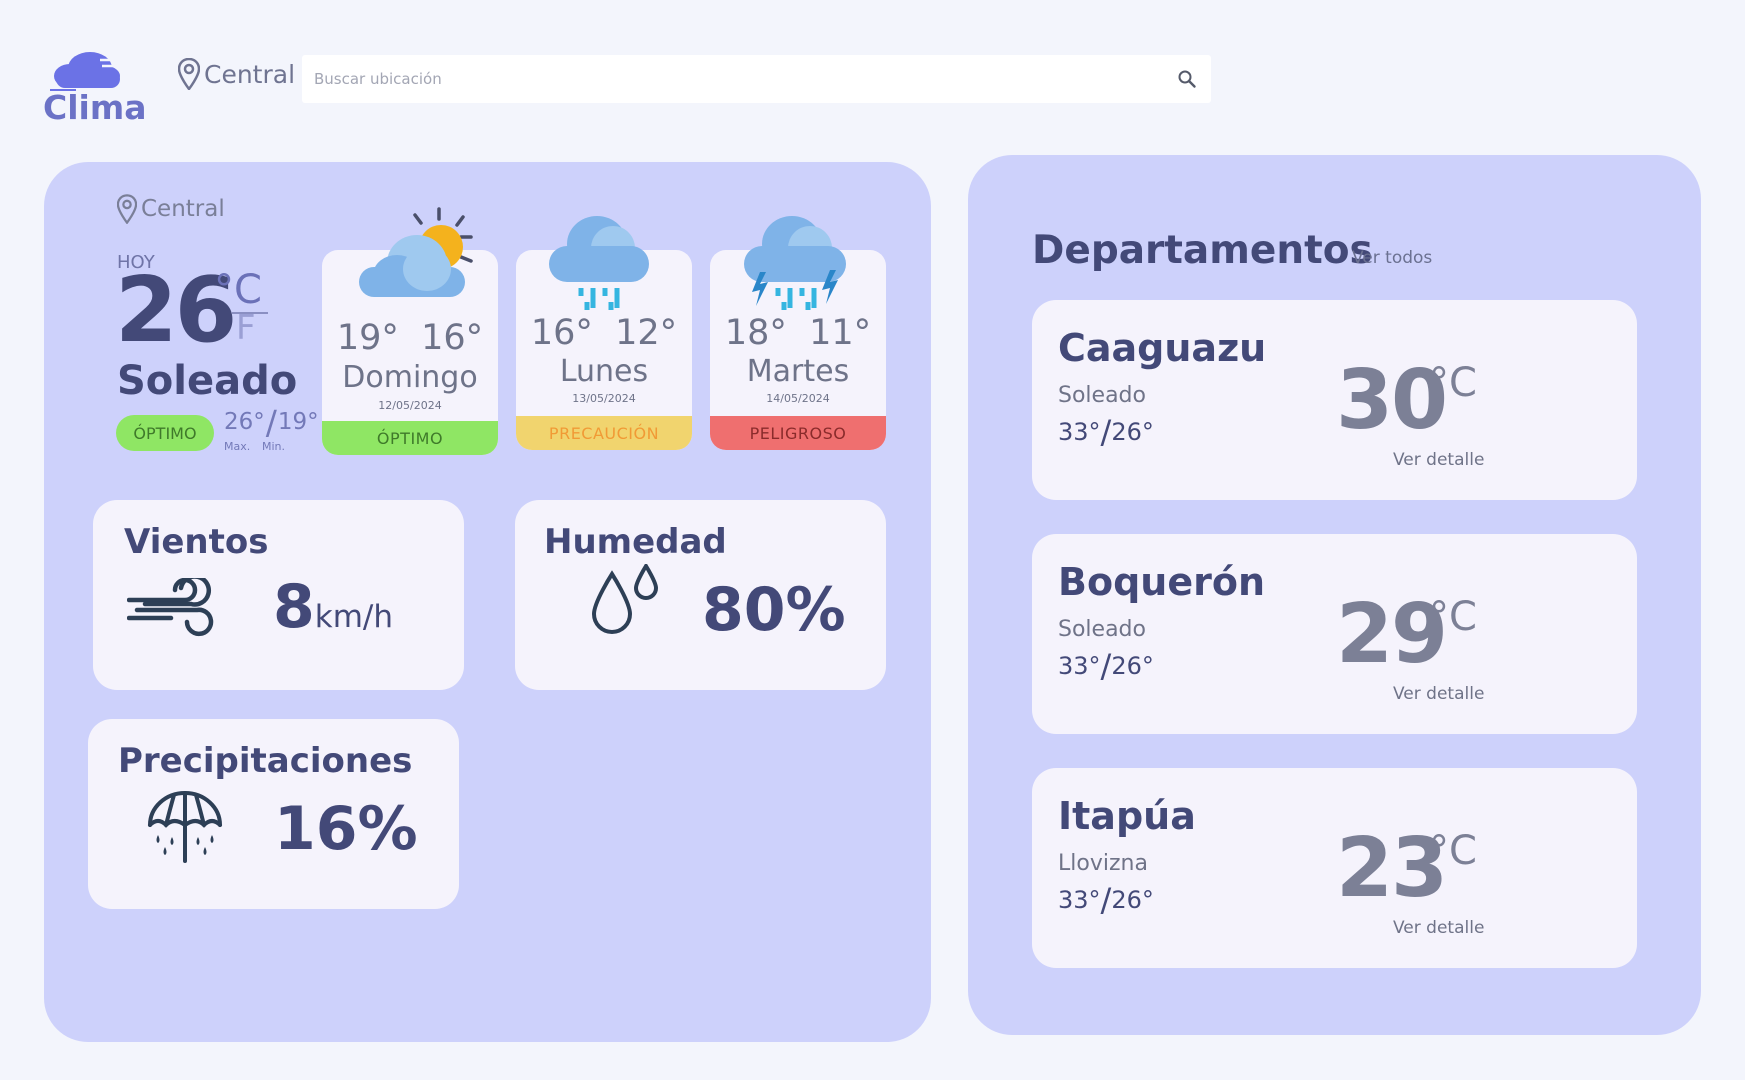  Describe the element at coordinates (274, 446) in the screenshot. I see `today-min-label: Min.` at that location.